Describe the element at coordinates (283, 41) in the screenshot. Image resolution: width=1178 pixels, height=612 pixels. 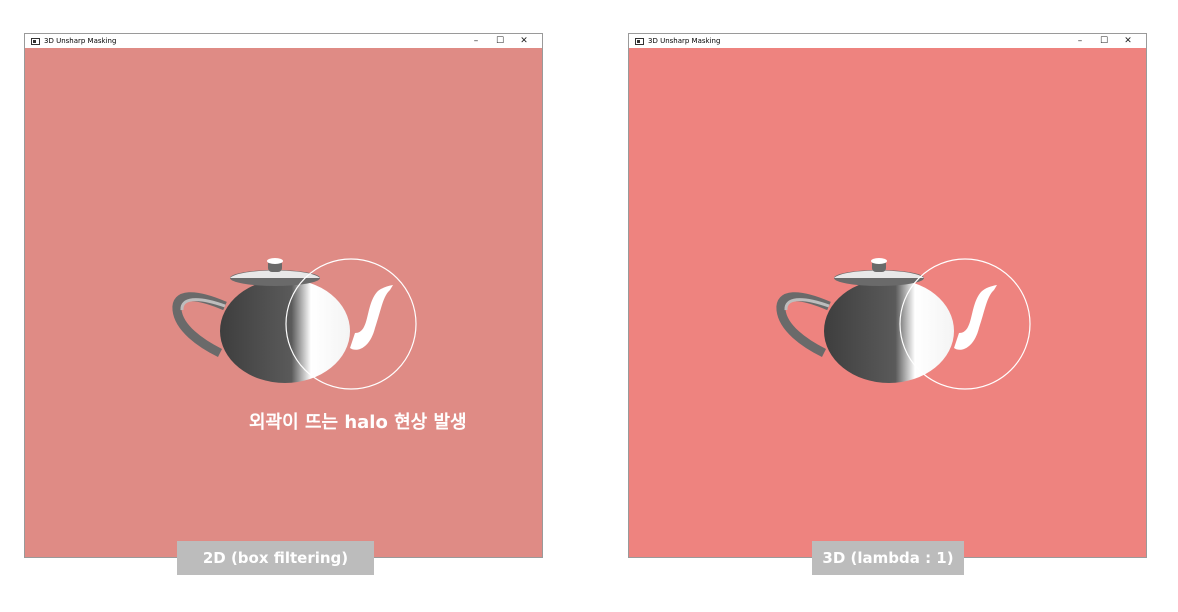
I see `left-titlebar: 3D Unsharp Masking – ☐ ✕` at that location.